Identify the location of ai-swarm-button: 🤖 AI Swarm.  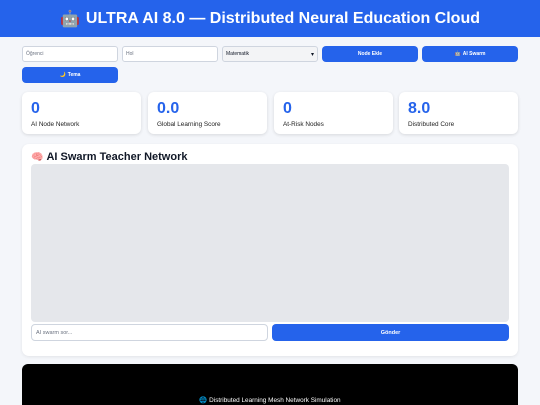
(470, 54).